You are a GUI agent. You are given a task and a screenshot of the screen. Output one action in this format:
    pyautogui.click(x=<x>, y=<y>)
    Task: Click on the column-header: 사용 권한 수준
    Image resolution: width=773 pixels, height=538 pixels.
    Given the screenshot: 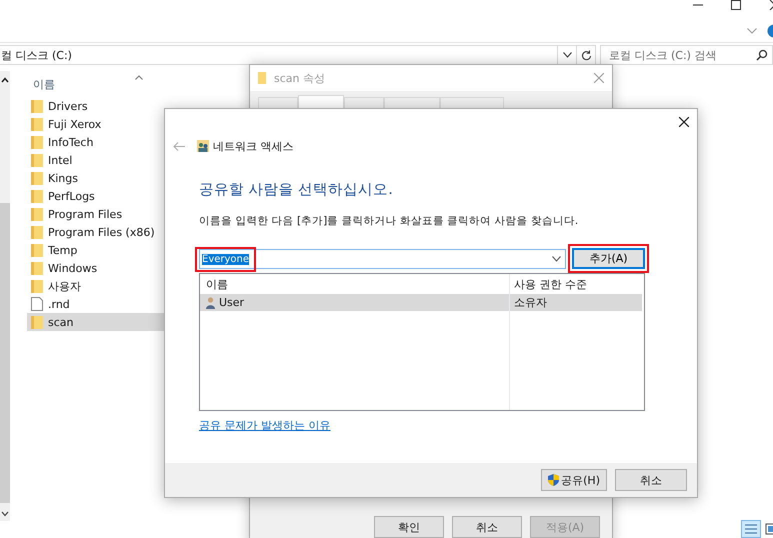 What is the action you would take?
    pyautogui.click(x=550, y=284)
    